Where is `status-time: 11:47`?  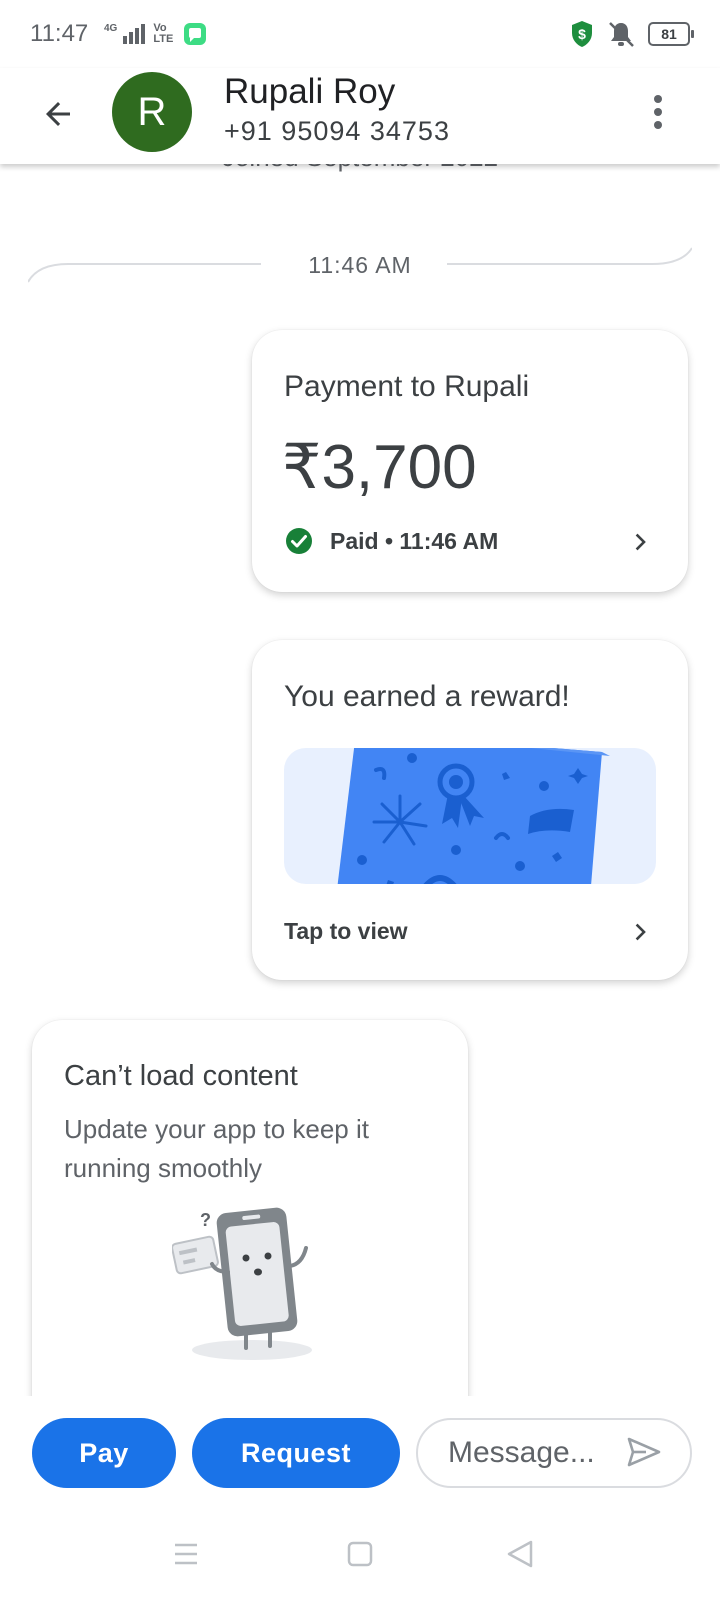 status-time: 11:47 is located at coordinates (59, 33).